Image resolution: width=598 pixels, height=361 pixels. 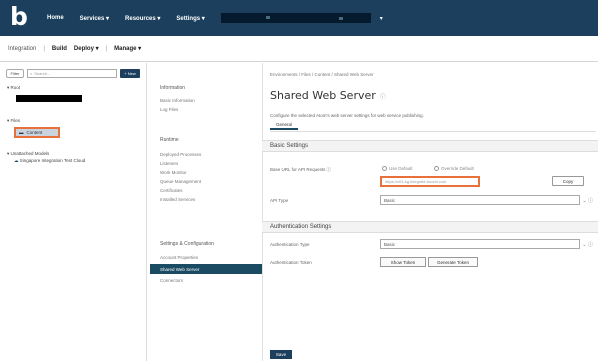 I want to click on tree-item-label: Singapore Integration Test Cloud, so click(x=52, y=160).